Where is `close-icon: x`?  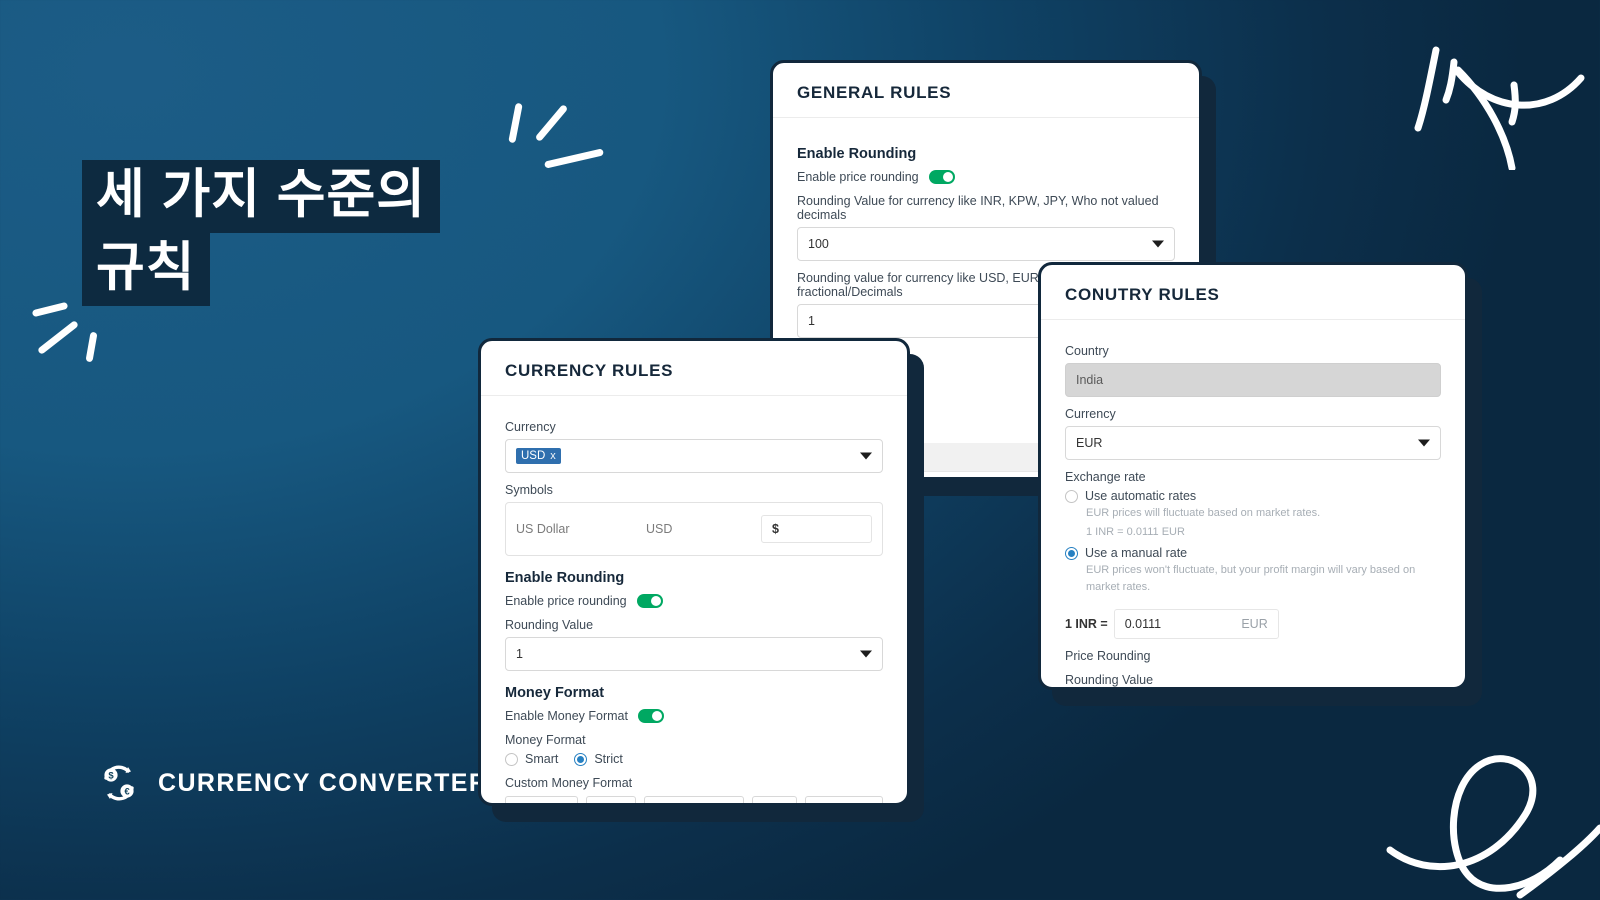
close-icon: x is located at coordinates (553, 456).